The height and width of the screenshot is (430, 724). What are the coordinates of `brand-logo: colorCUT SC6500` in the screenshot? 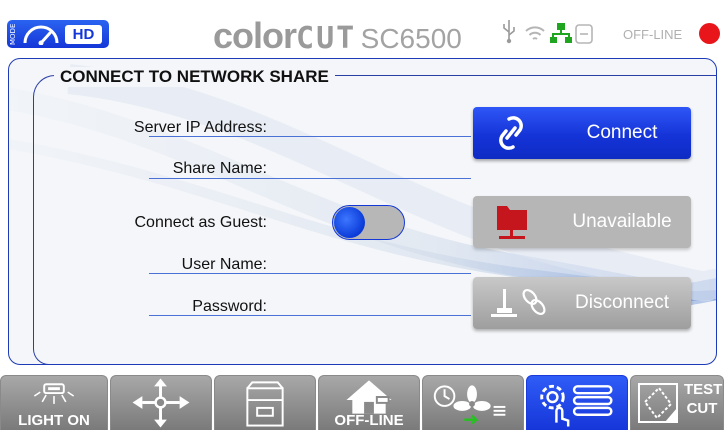 It's located at (337, 35).